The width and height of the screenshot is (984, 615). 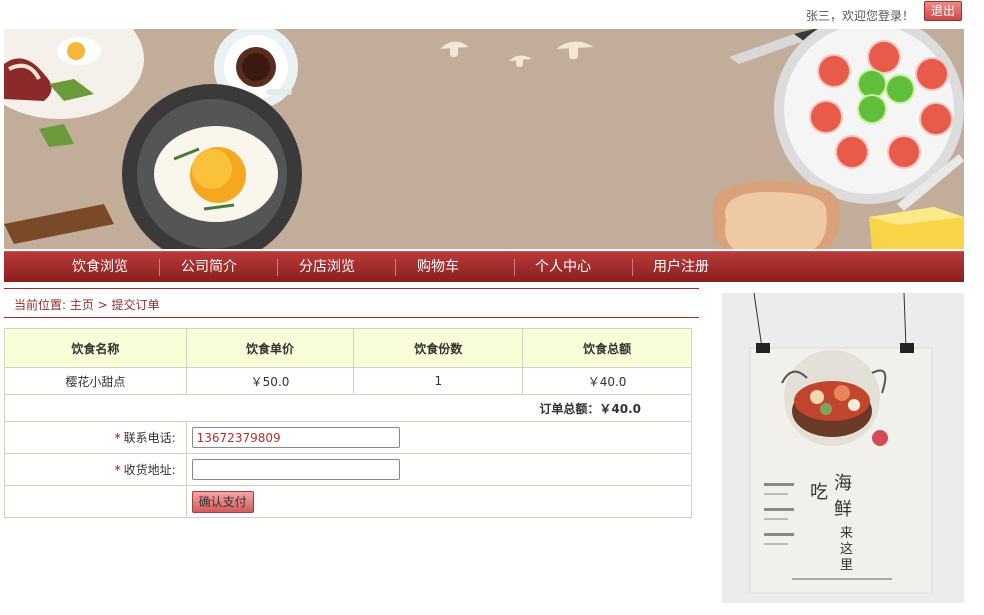 What do you see at coordinates (438, 267) in the screenshot?
I see `nav-item-cart: 购物车` at bounding box center [438, 267].